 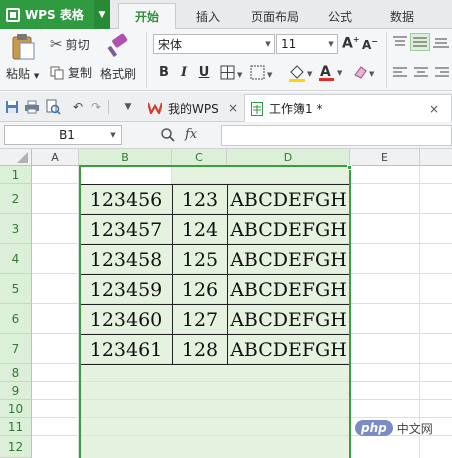 What do you see at coordinates (325, 72) in the screenshot?
I see `svg-text: A` at bounding box center [325, 72].